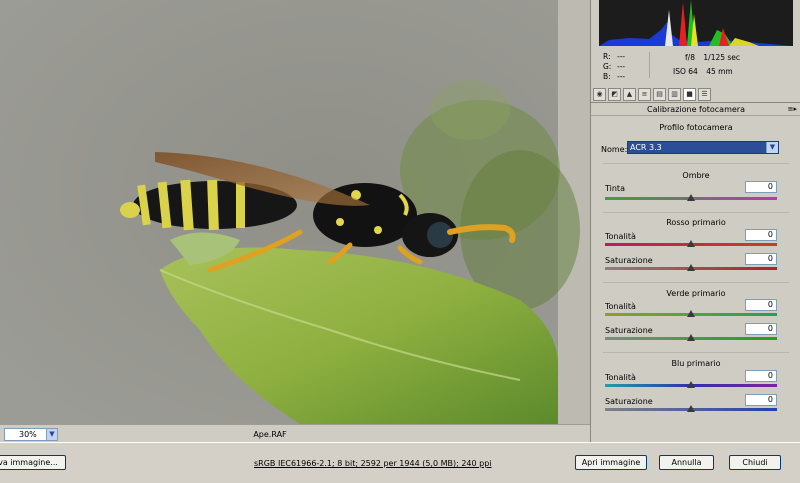 This screenshot has width=800, height=483. Describe the element at coordinates (696, 23) in the screenshot. I see `histogram` at that location.